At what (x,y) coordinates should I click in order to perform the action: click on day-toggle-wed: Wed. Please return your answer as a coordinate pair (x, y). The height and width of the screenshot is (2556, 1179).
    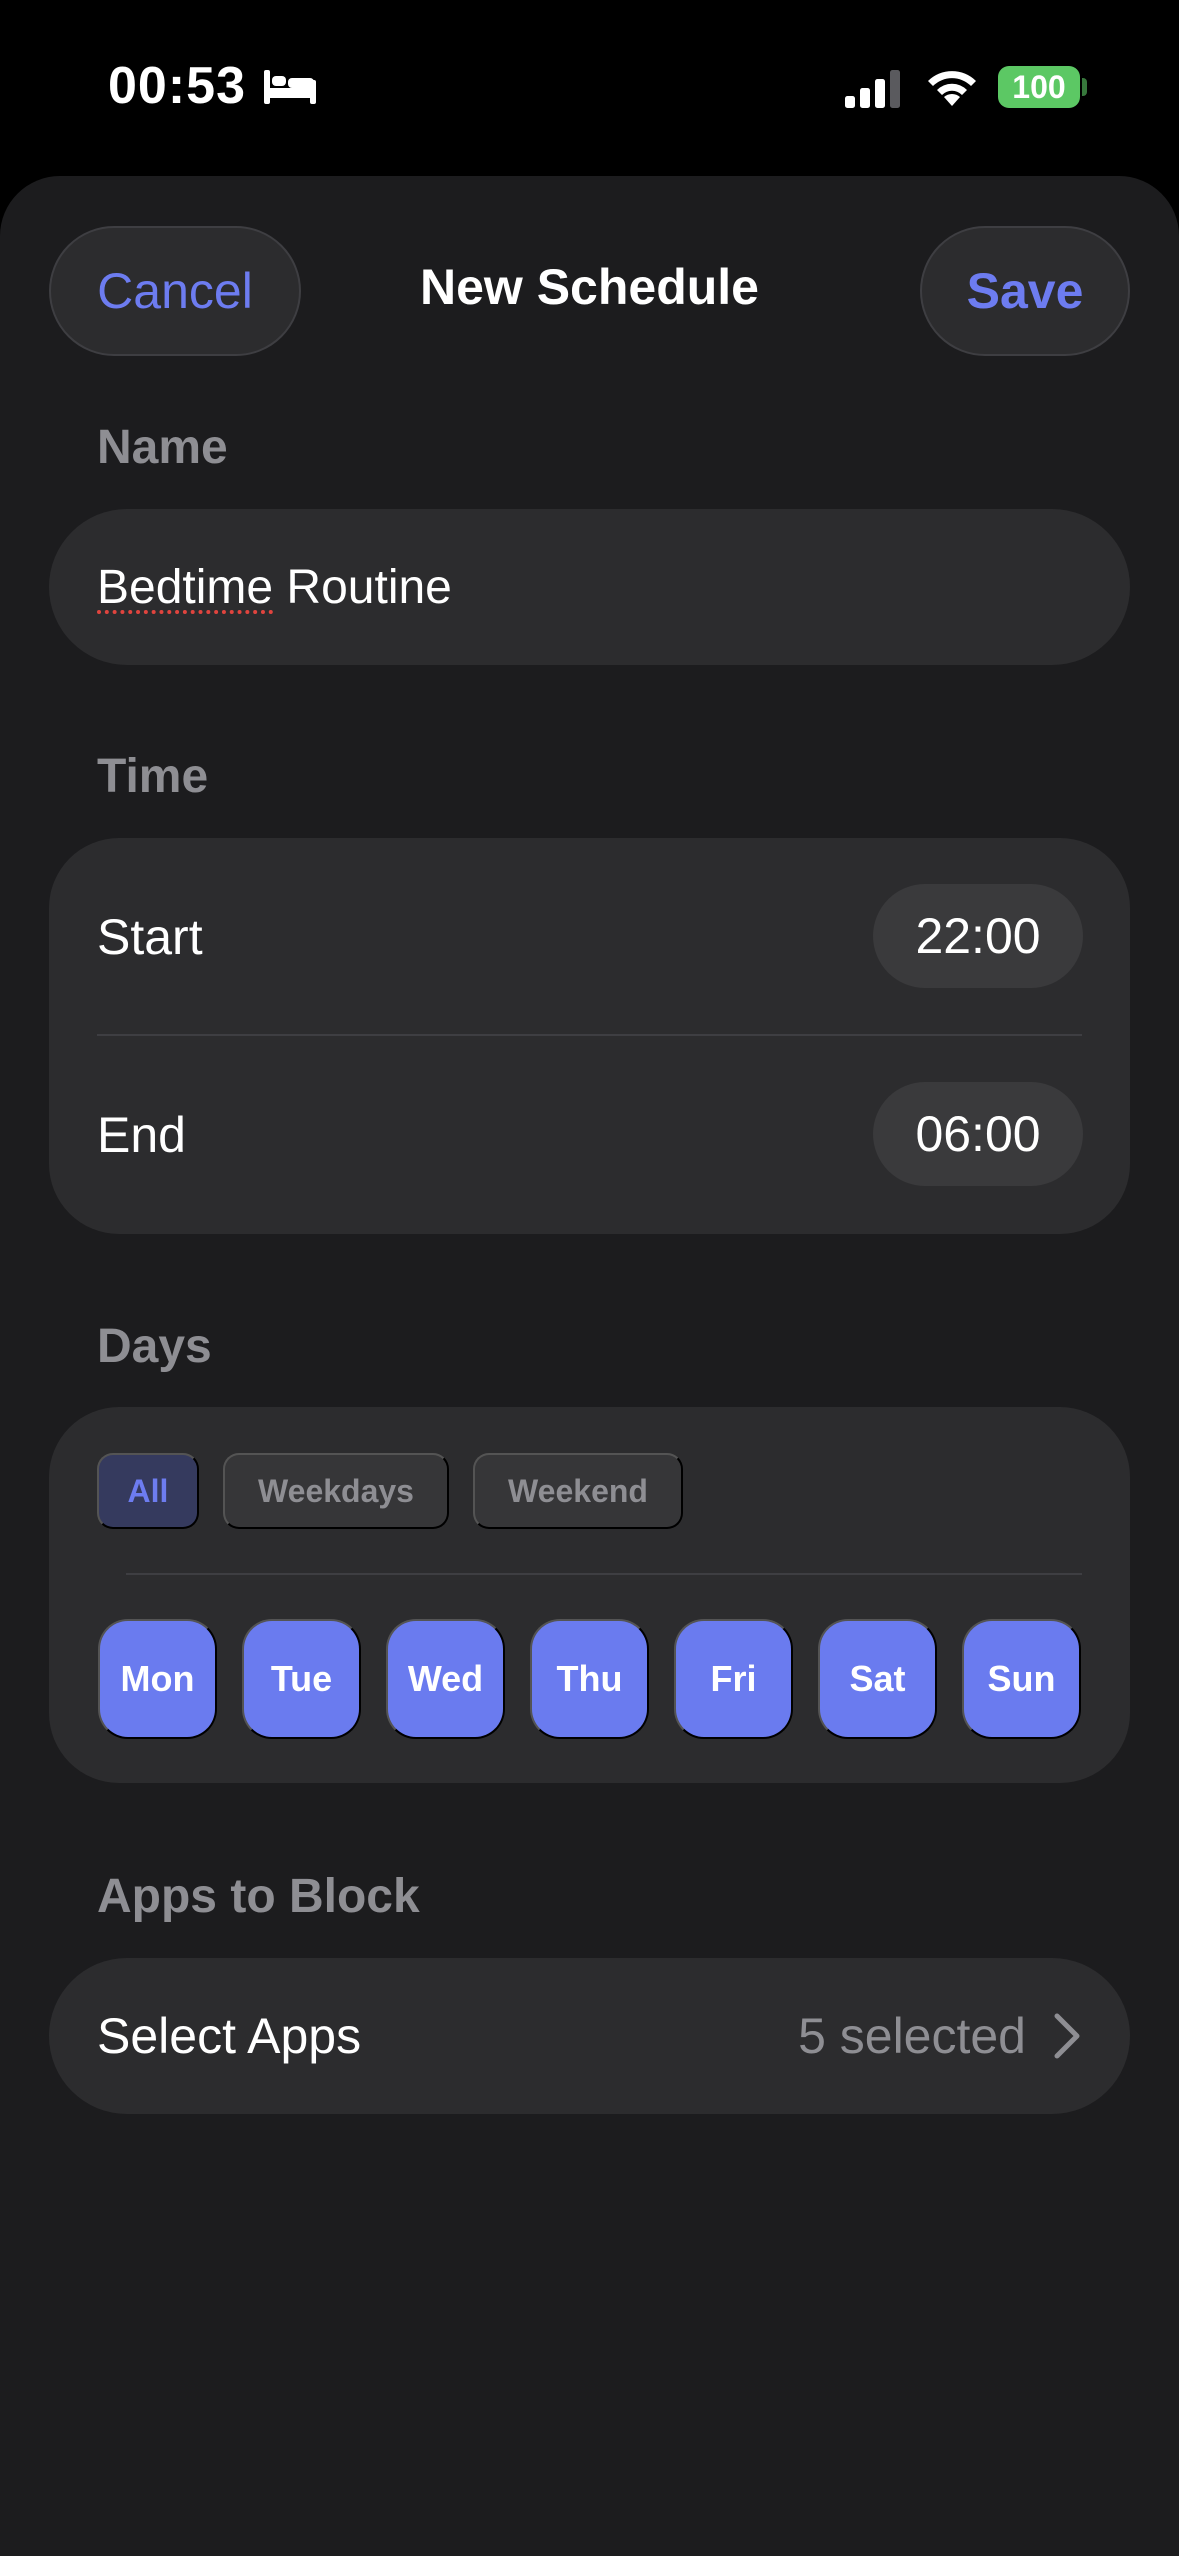
    Looking at the image, I should click on (445, 1679).